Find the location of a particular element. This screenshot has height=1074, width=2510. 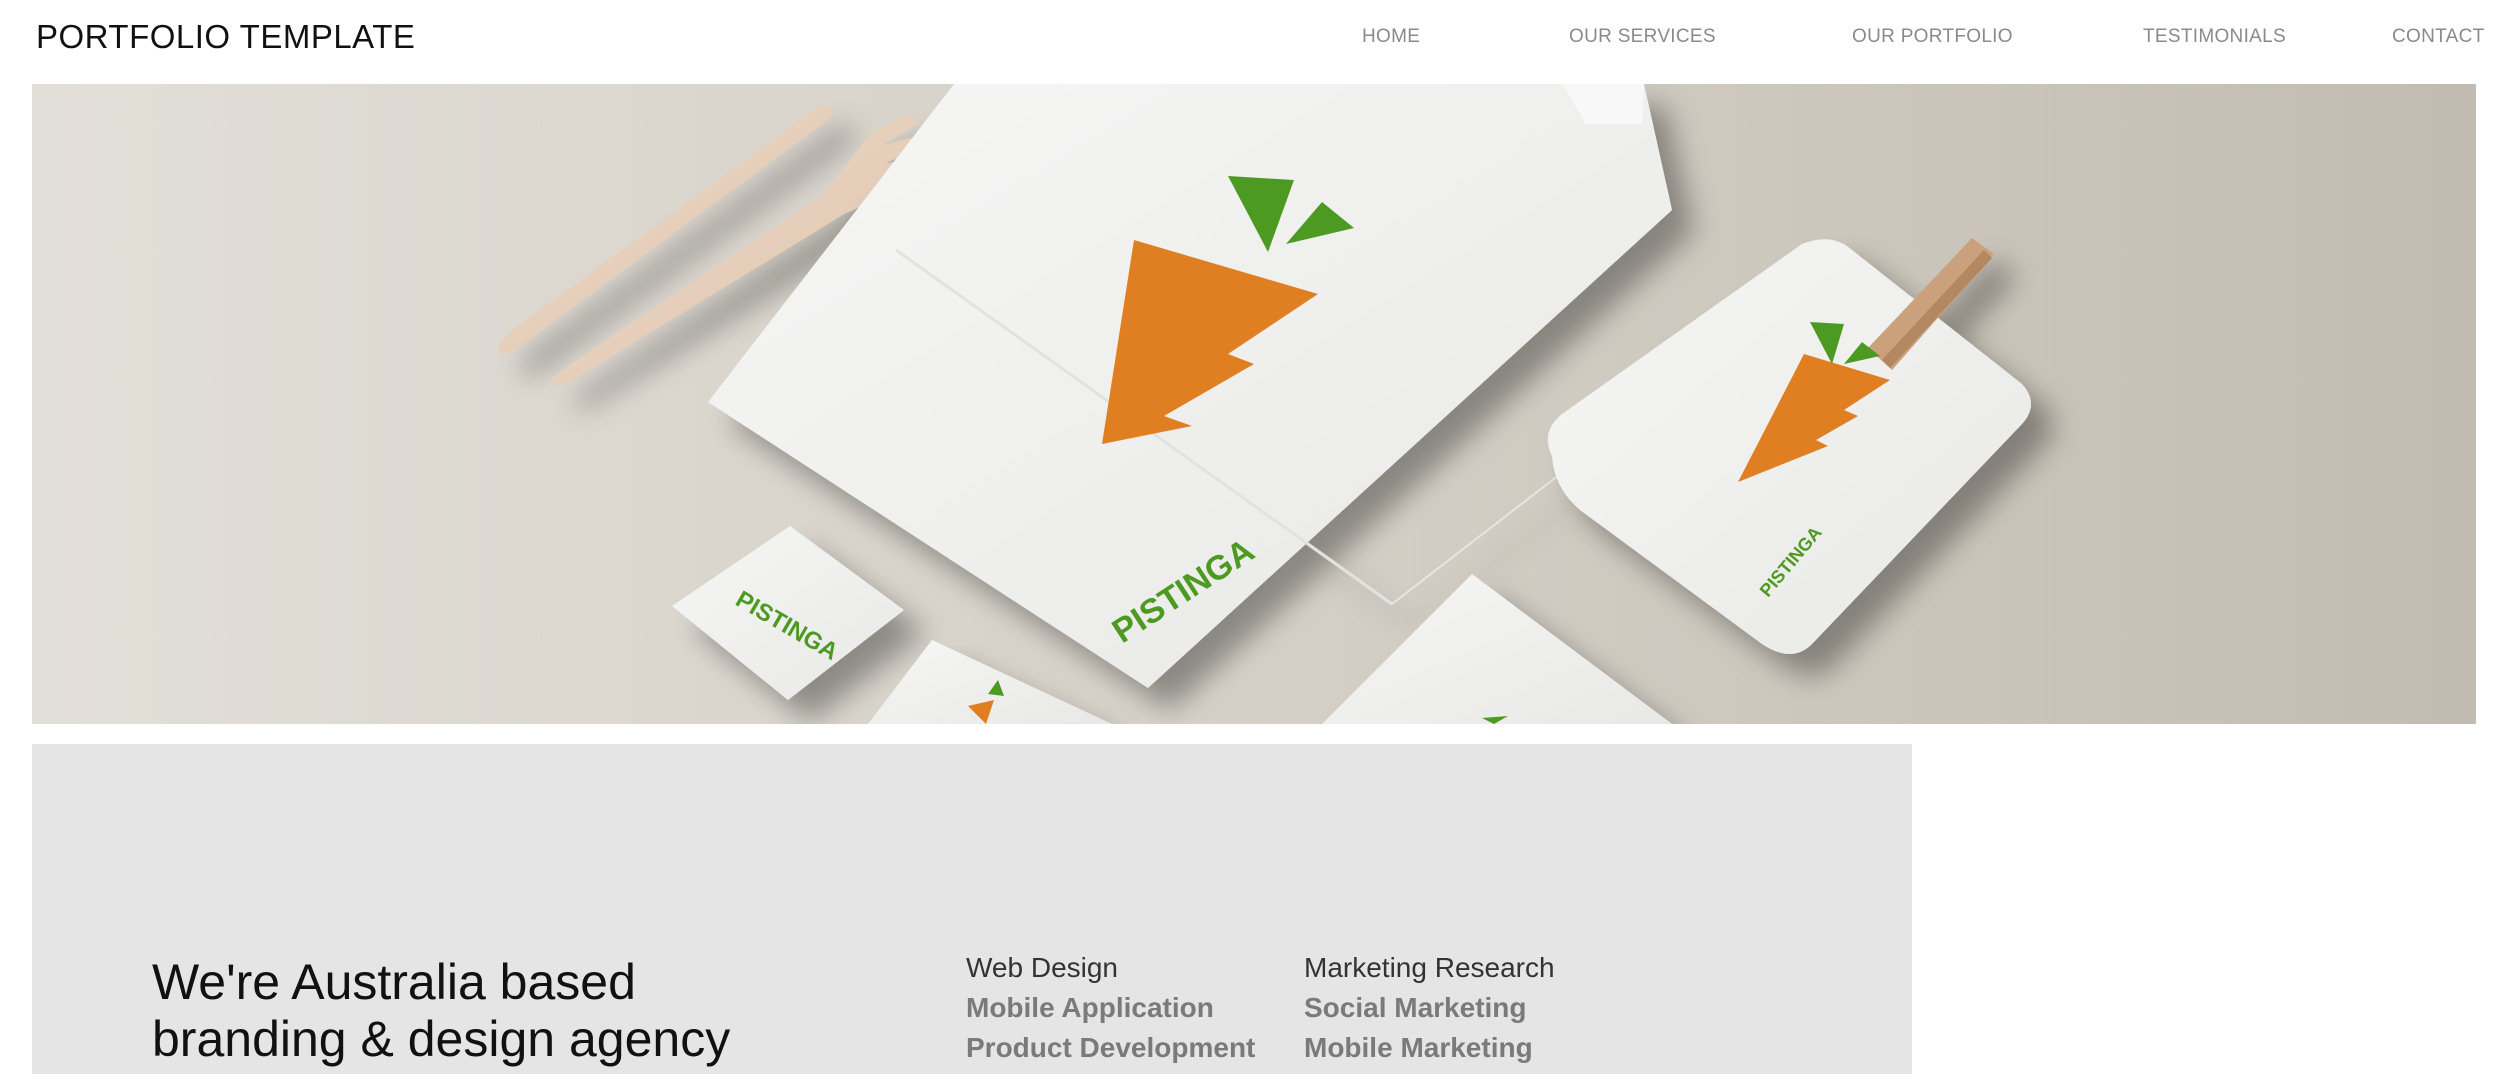

nav-contact: CONTACT is located at coordinates (2438, 37).